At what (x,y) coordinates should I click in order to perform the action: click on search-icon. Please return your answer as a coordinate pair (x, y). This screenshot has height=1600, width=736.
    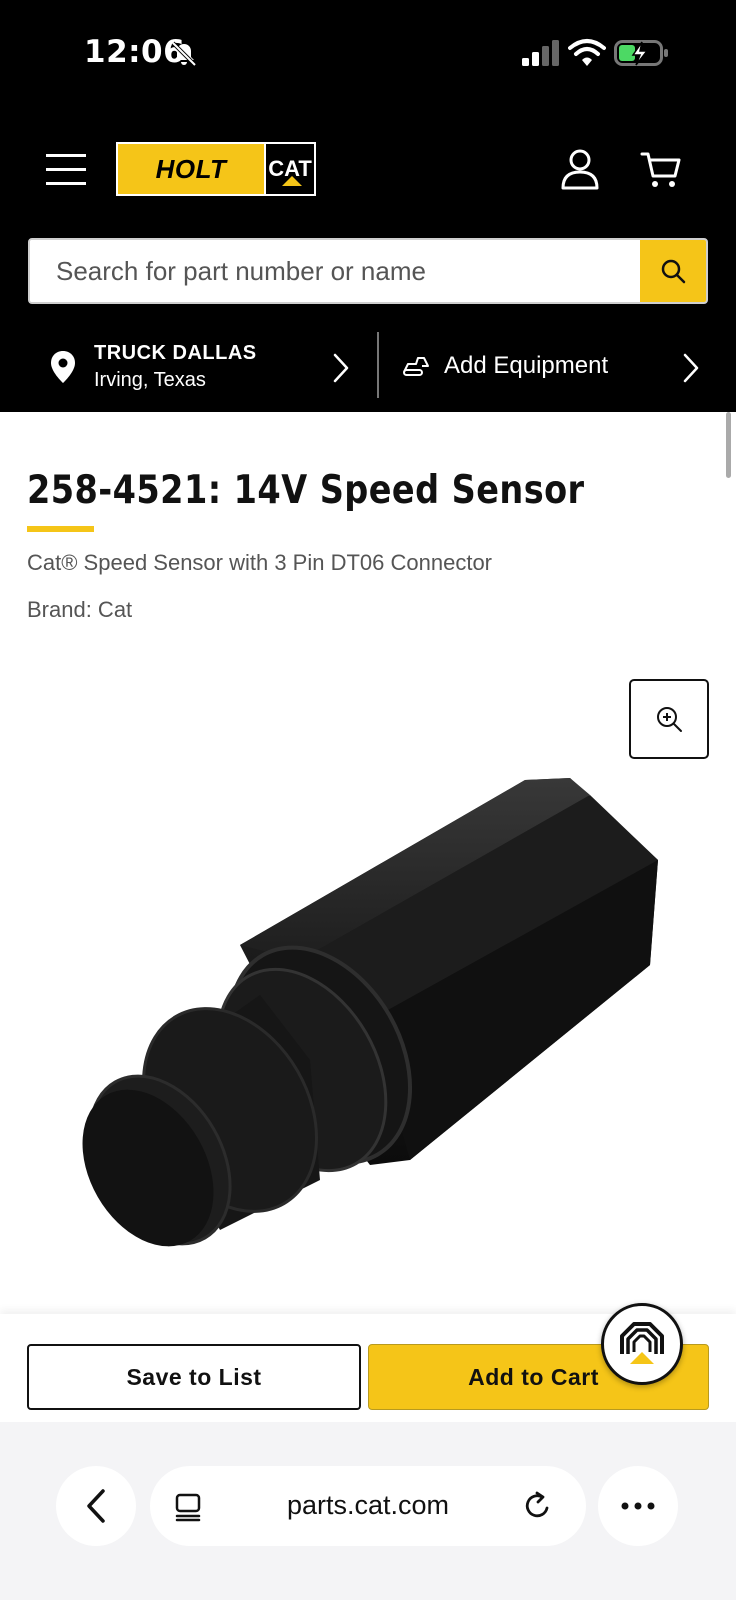
    Looking at the image, I should click on (673, 271).